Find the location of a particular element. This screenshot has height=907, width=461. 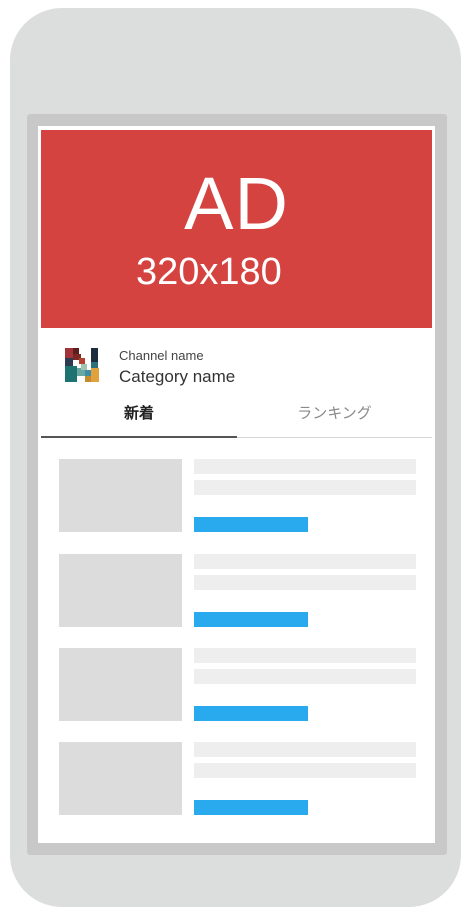

channel-header: Channel name Category name is located at coordinates (236, 359).